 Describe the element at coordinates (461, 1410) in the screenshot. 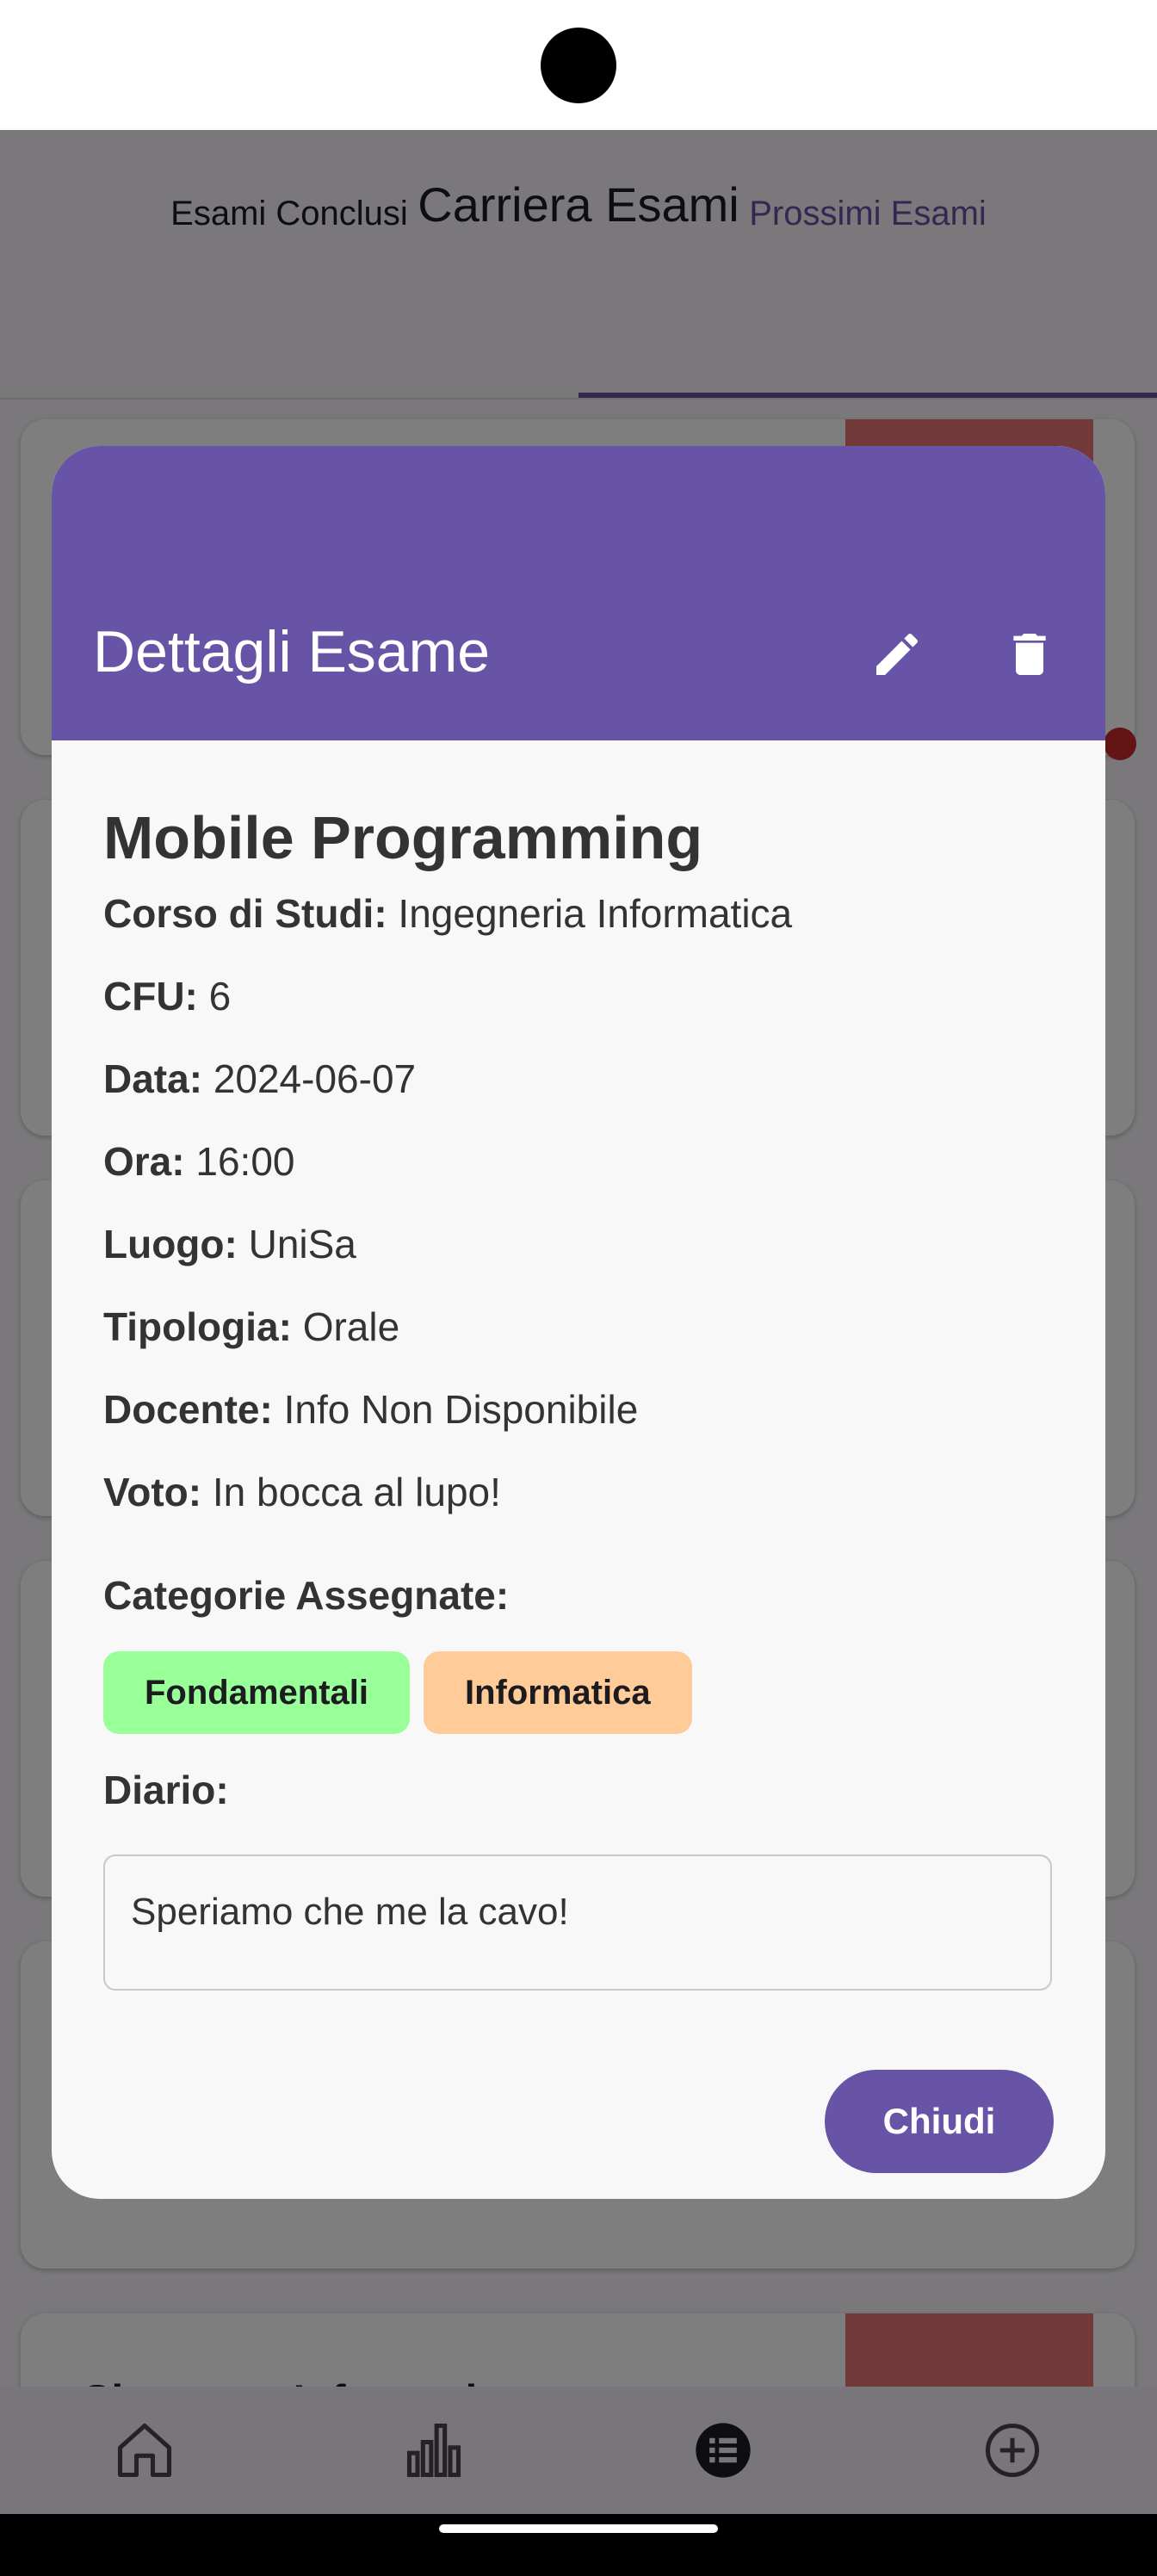

I see `field-value: Info Non Disponibile` at that location.